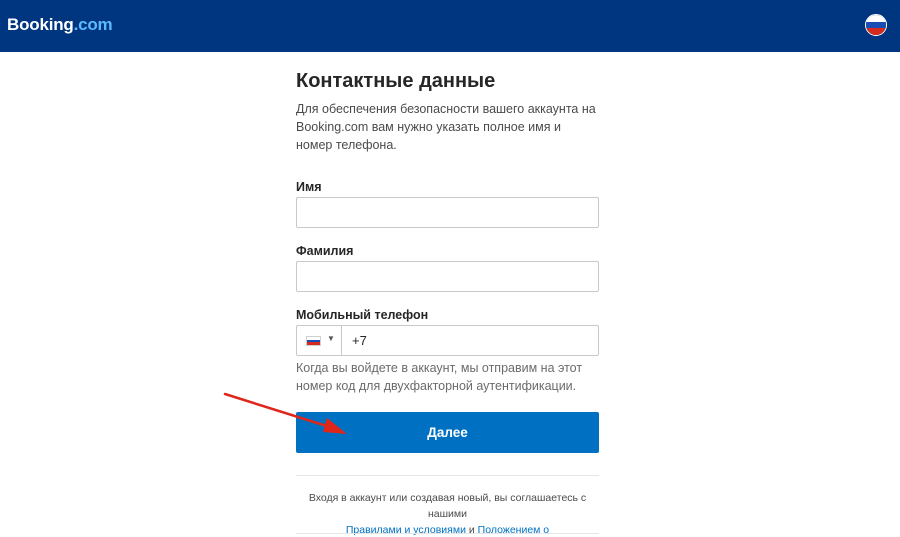 The image size is (900, 537). What do you see at coordinates (331, 338) in the screenshot?
I see `chevron-down-icon: ▼` at bounding box center [331, 338].